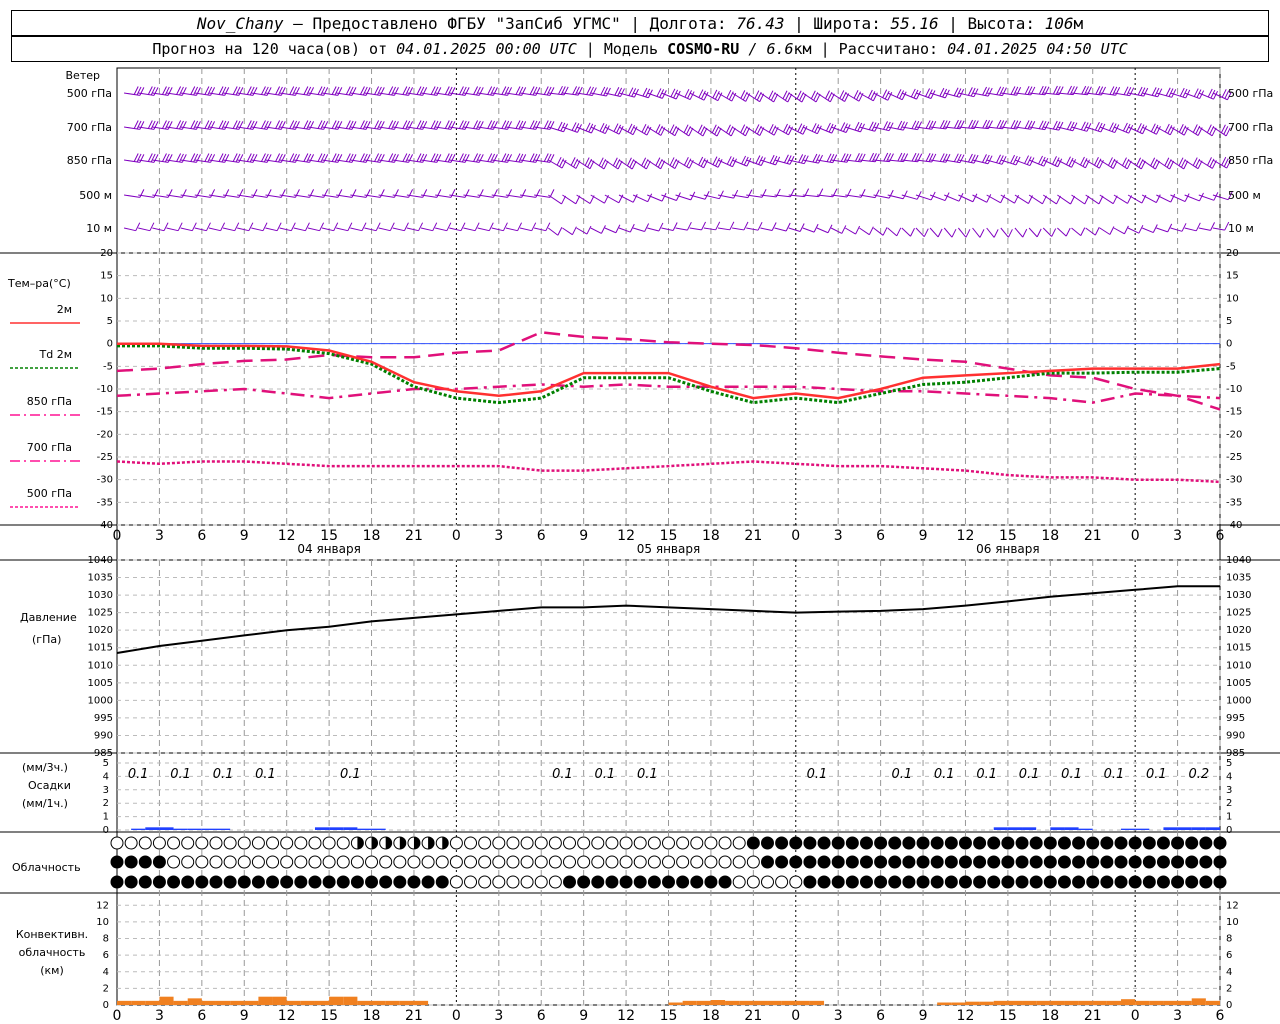  What do you see at coordinates (668, 862) in the screenshot?
I see `cloud-symbols` at bounding box center [668, 862].